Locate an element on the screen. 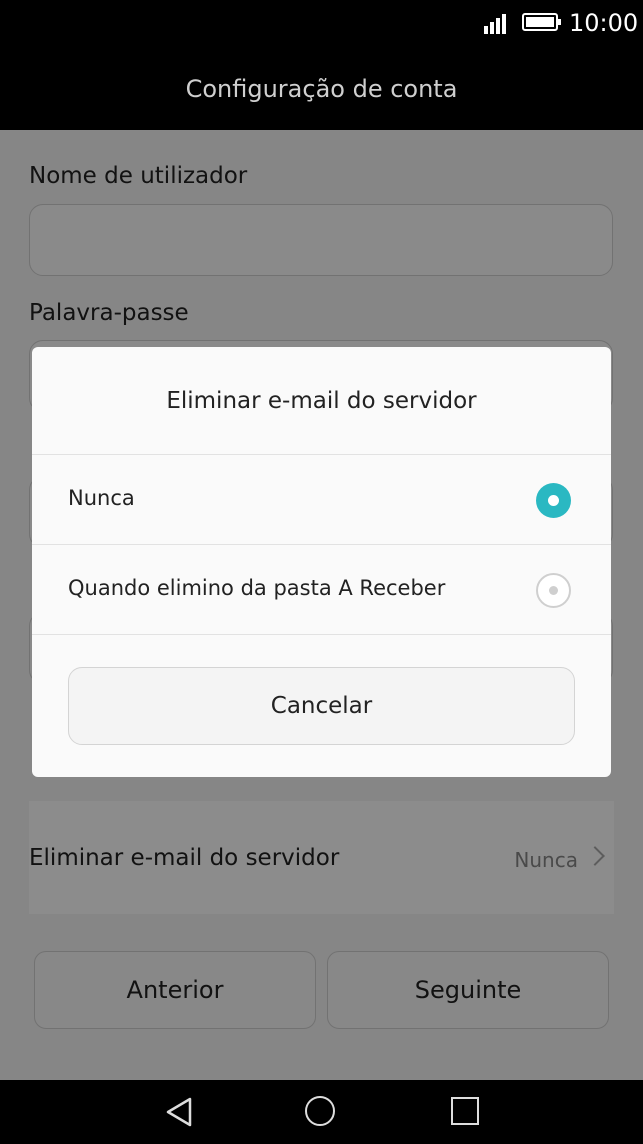 The width and height of the screenshot is (643, 1144). option-when-deleted-from-inbox: Quando elimino da pasta A Receber is located at coordinates (321, 589).